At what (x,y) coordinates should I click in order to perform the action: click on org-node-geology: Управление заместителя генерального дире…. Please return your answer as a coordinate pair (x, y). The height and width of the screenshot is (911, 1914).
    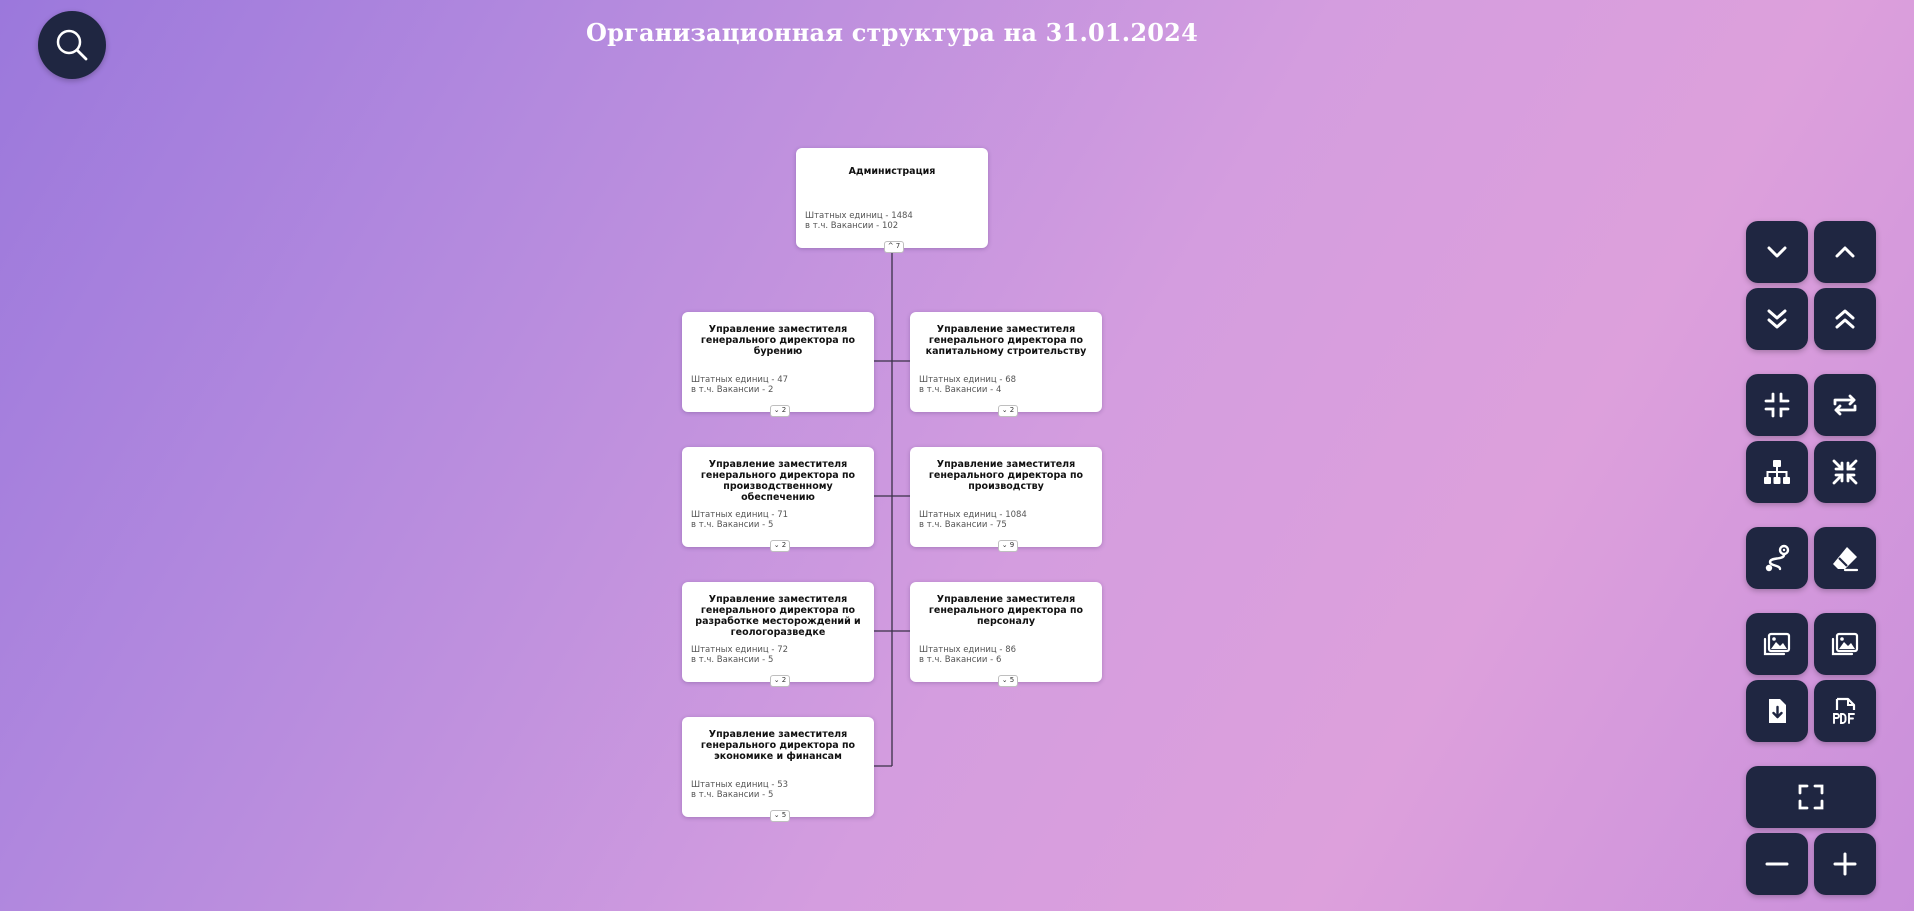
    Looking at the image, I should click on (778, 634).